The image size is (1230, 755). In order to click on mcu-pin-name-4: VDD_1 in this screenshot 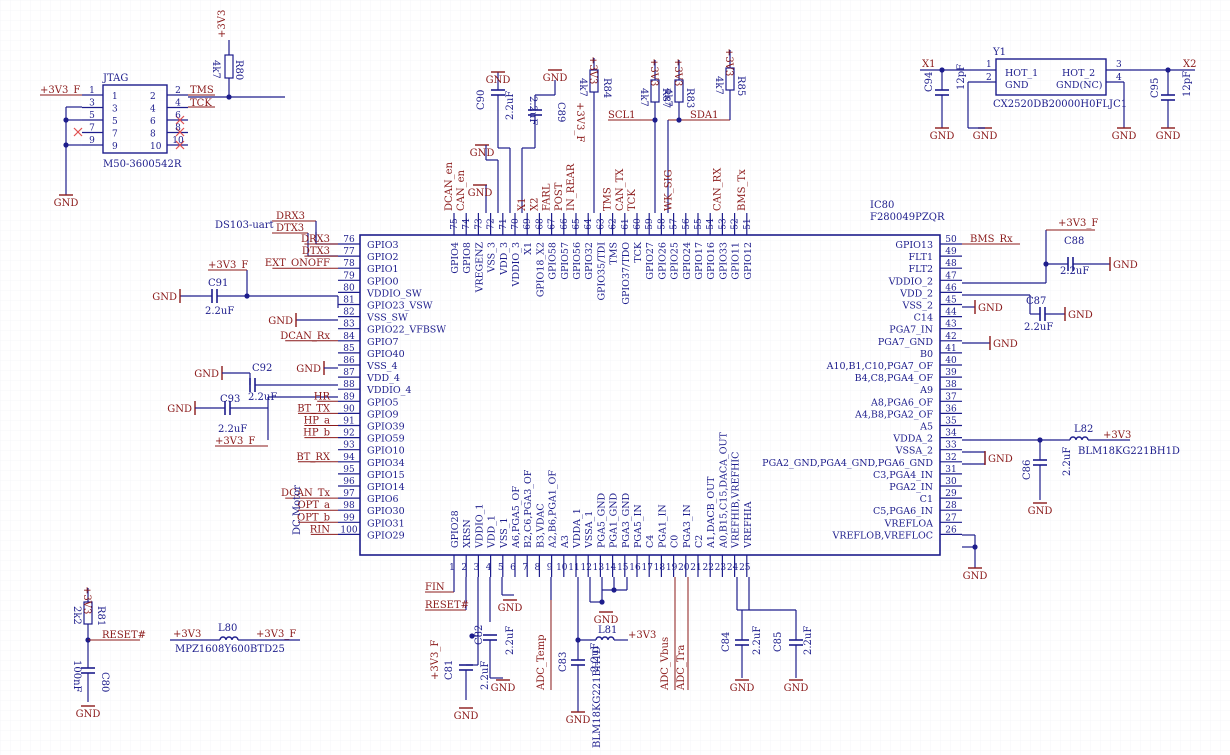, I will do `click(492, 532)`.